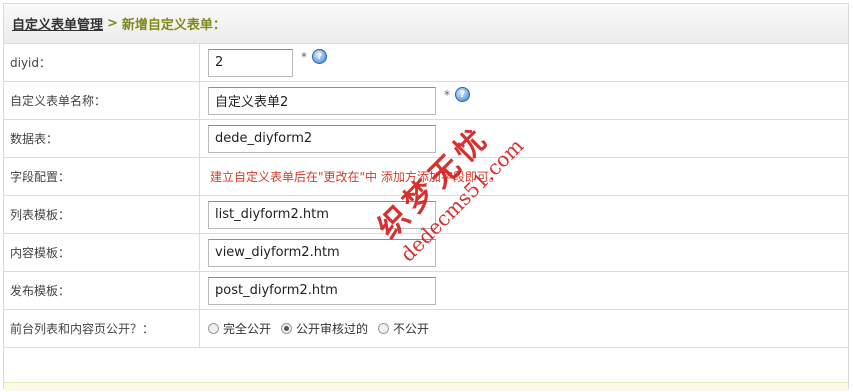  I want to click on radio-option-public-approved: 公开审核过的, so click(324, 328).